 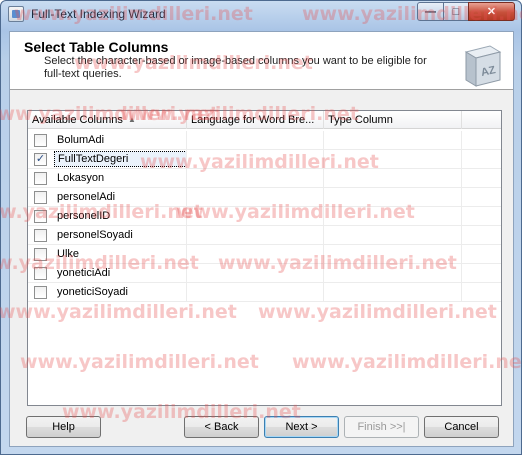 I want to click on table-row: yoneticiAdi, so click(x=264, y=273).